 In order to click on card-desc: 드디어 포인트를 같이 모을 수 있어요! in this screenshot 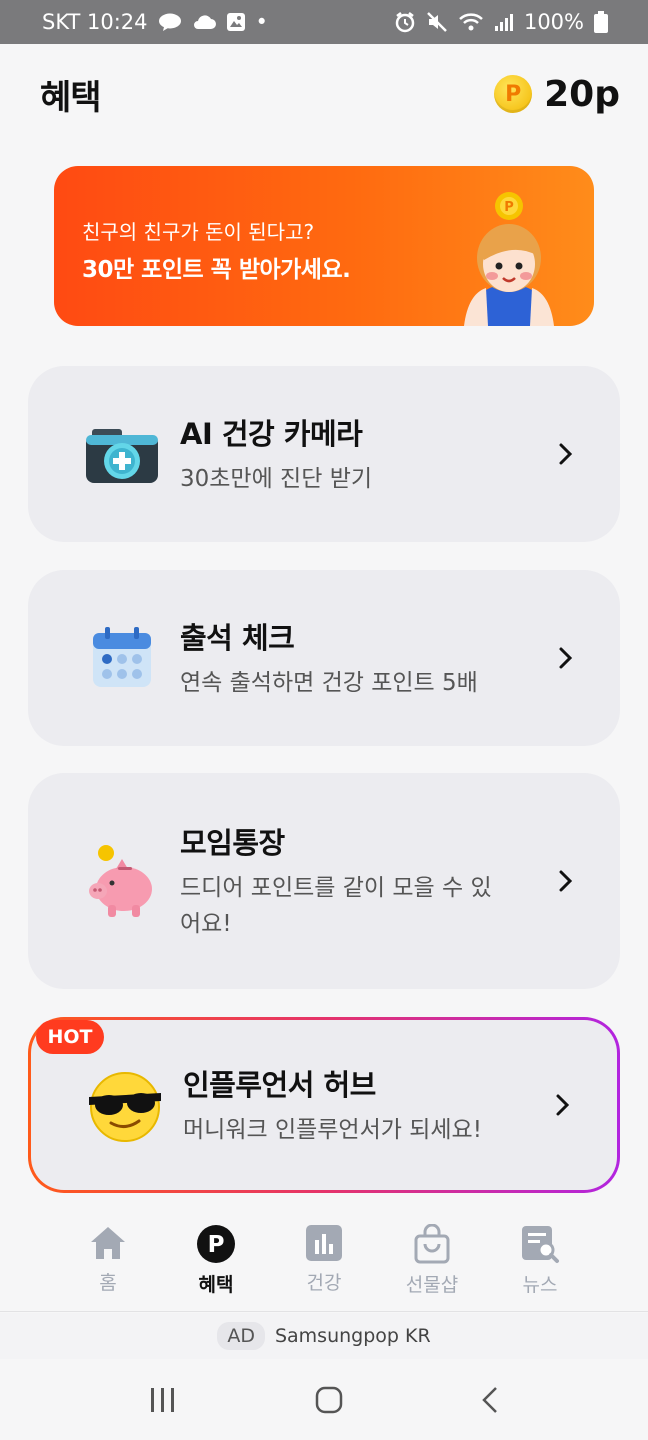, I will do `click(336, 906)`.